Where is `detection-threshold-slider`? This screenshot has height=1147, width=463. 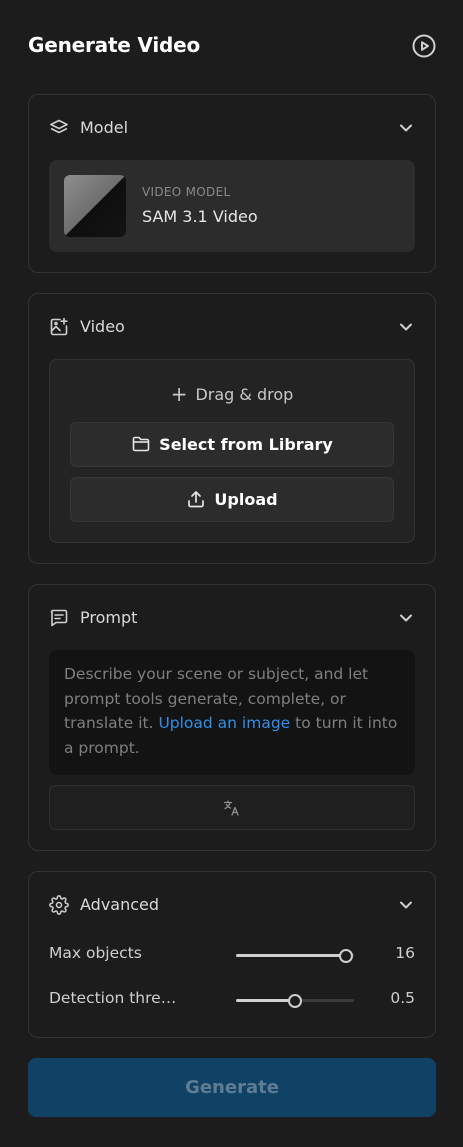
detection-threshold-slider is located at coordinates (295, 1001).